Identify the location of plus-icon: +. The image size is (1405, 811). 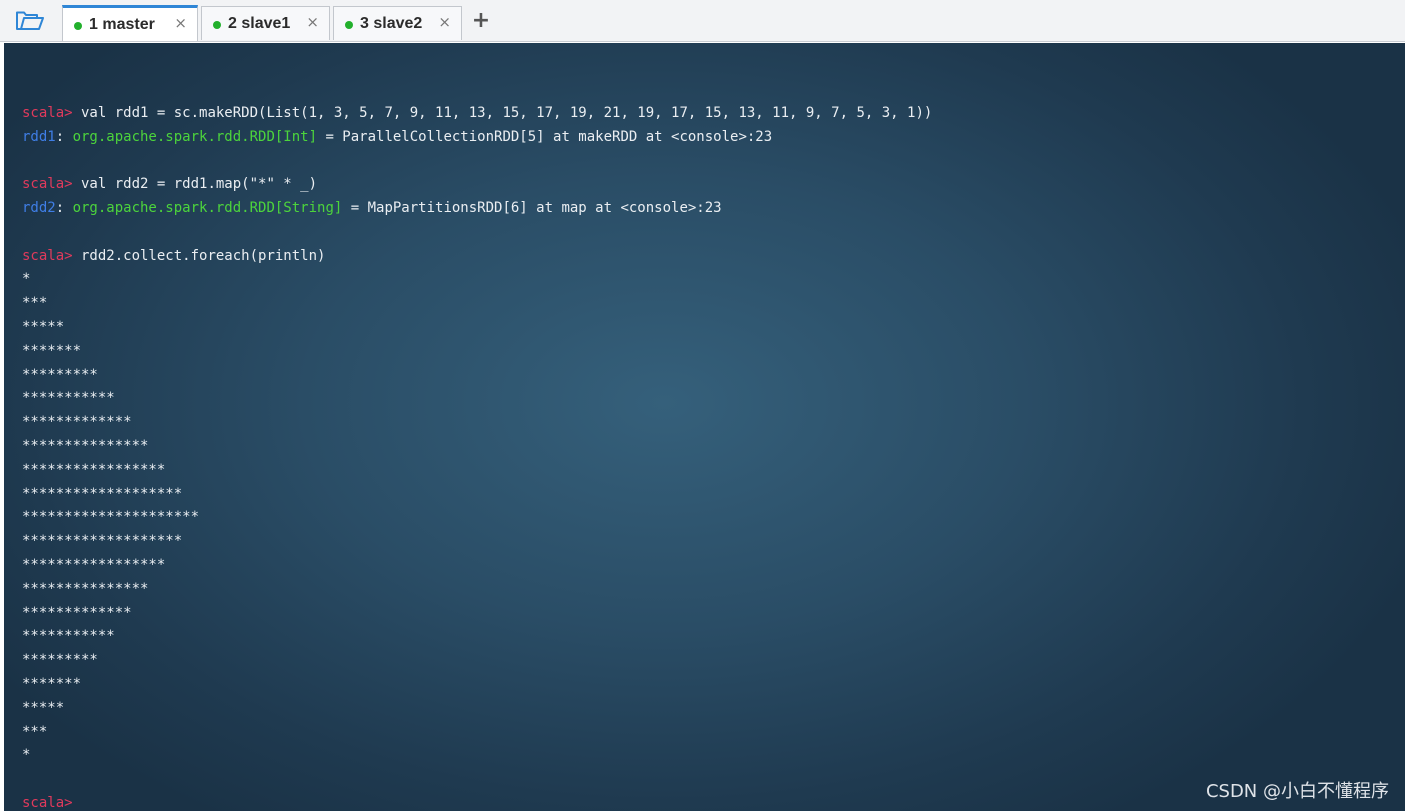
(481, 21).